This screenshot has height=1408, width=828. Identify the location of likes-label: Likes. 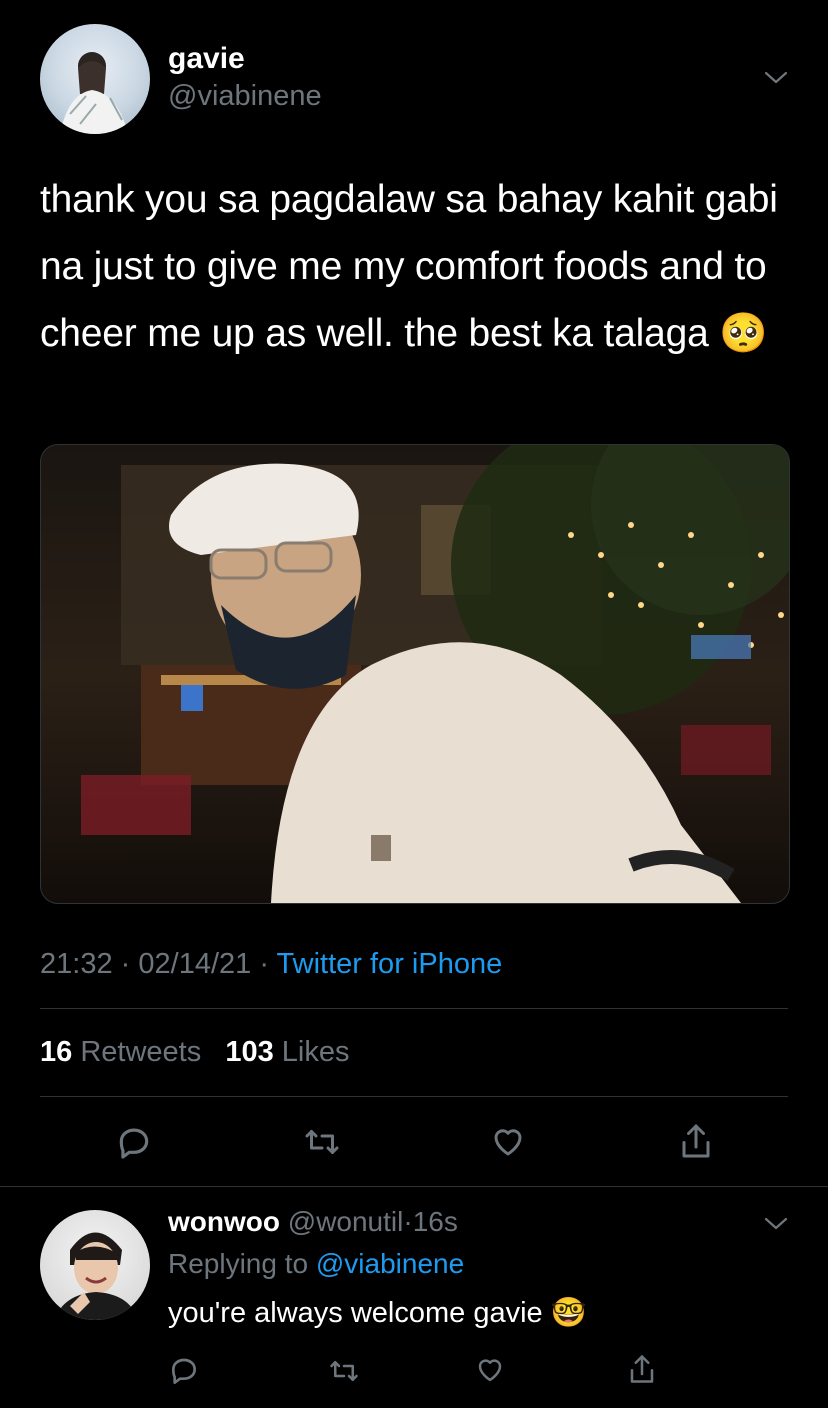
(315, 1052).